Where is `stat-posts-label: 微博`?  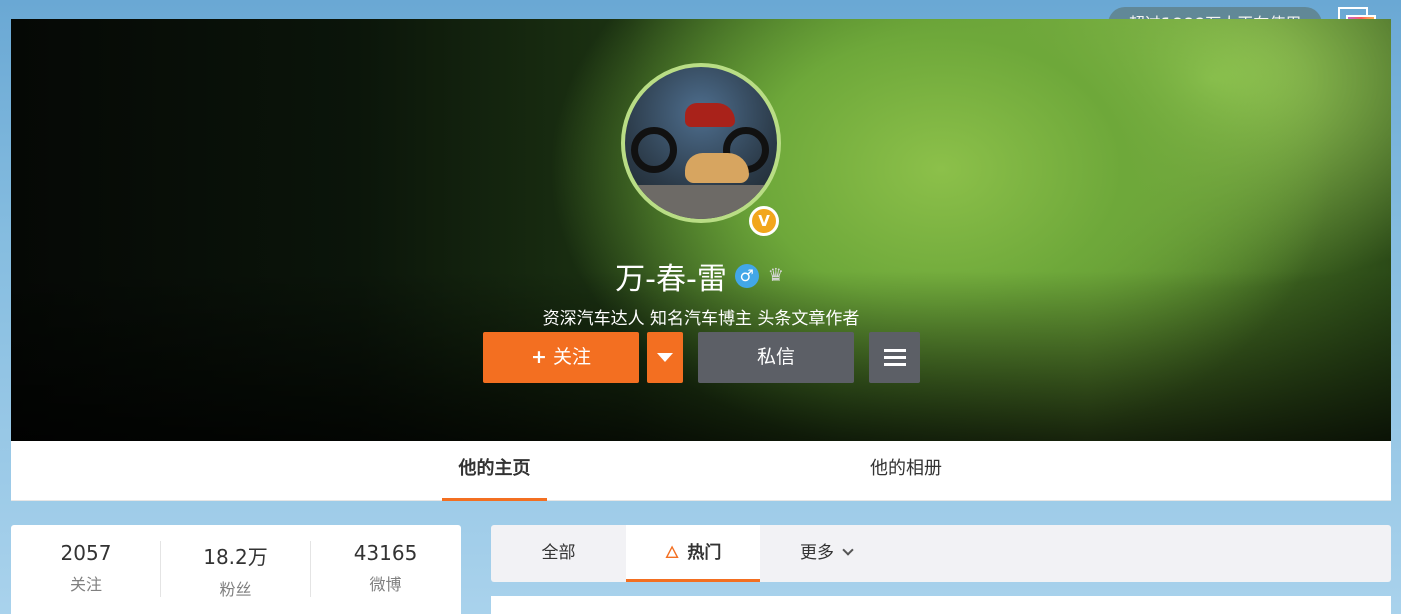
stat-posts-label: 微博 is located at coordinates (385, 584).